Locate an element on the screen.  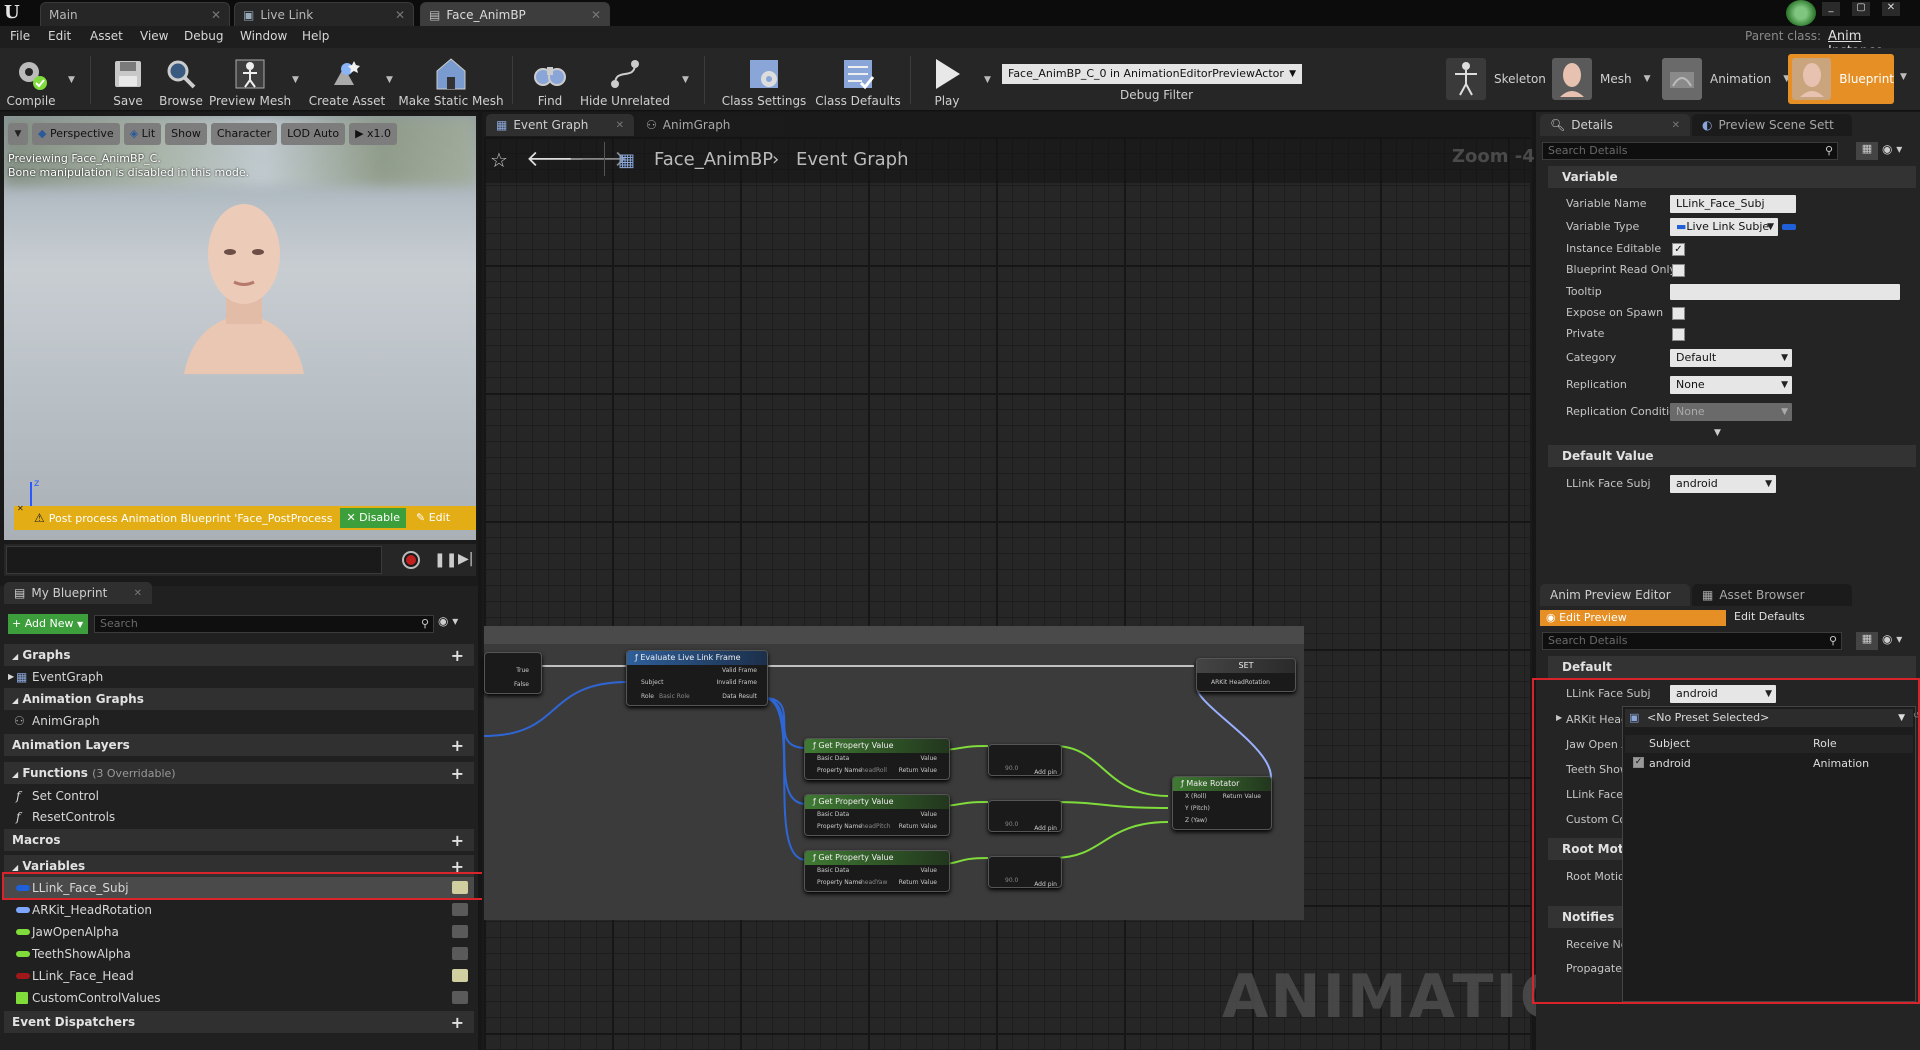
function-item-set-control: f Set Control is located at coordinates (239, 796).